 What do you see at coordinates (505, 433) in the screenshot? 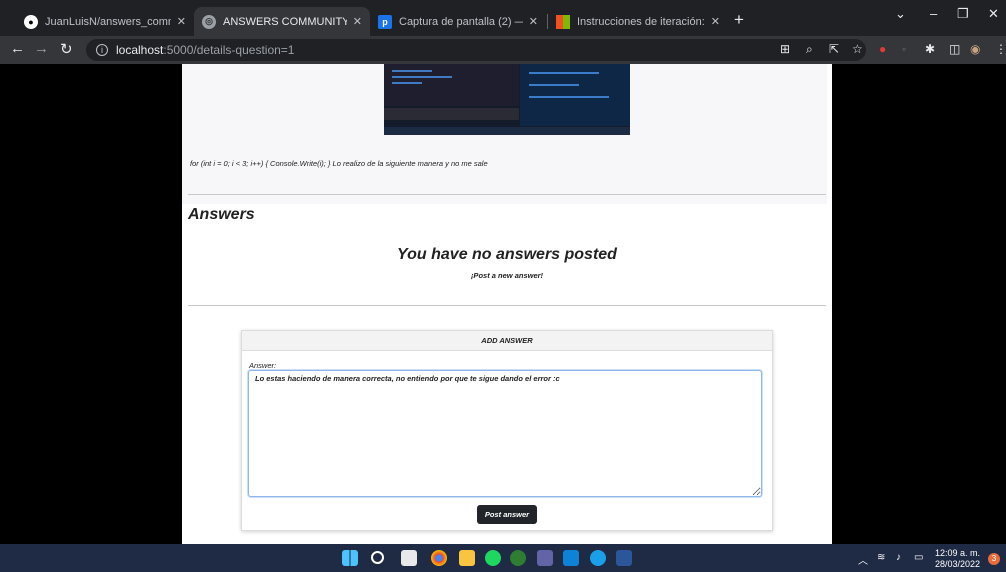
I see `answer-textarea` at bounding box center [505, 433].